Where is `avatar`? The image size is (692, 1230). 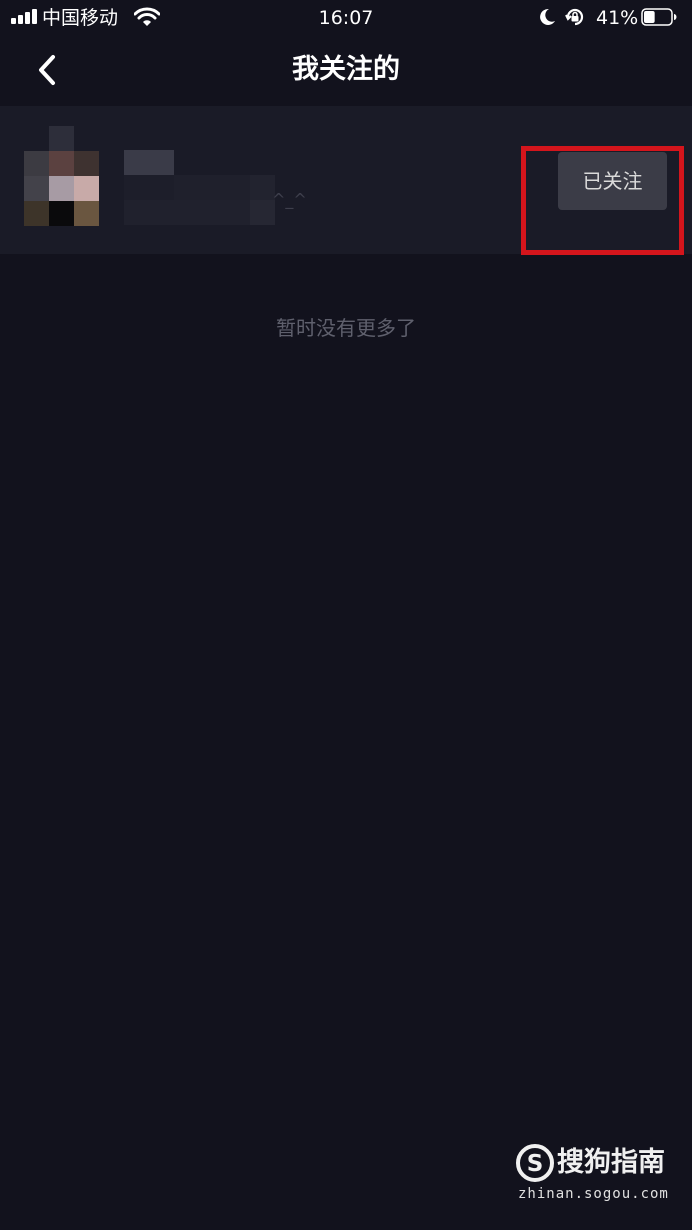 avatar is located at coordinates (62, 176).